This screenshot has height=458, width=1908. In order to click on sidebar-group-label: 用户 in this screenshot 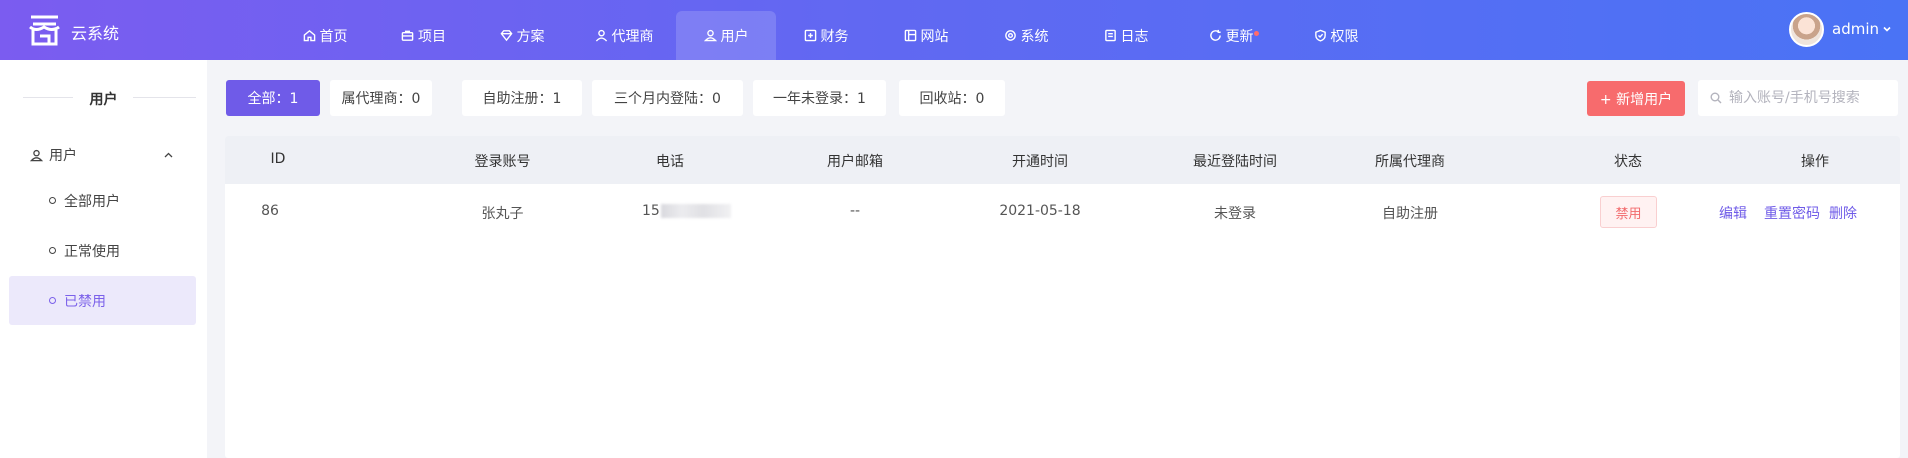, I will do `click(63, 156)`.